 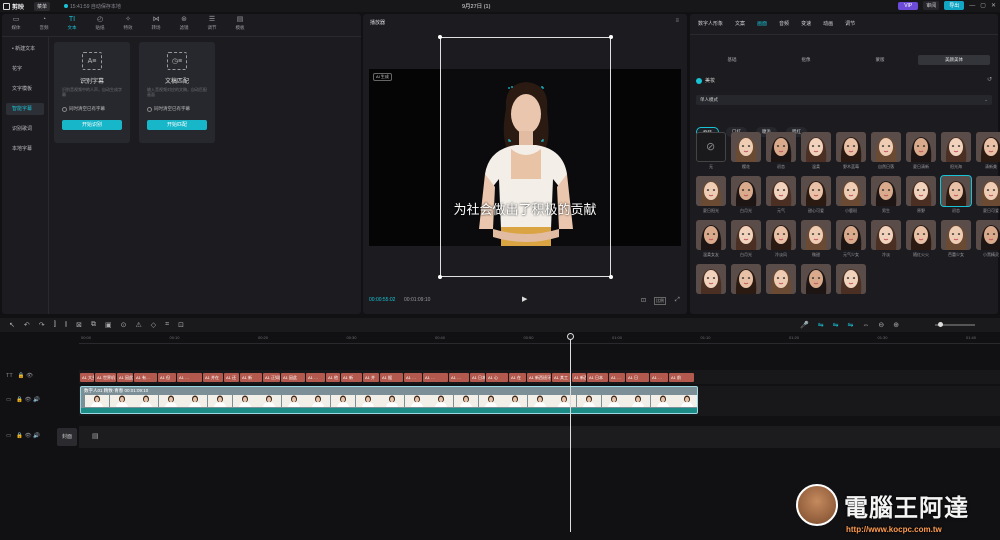 What do you see at coordinates (931, 5) in the screenshot?
I see `share-button: 审阅` at bounding box center [931, 5].